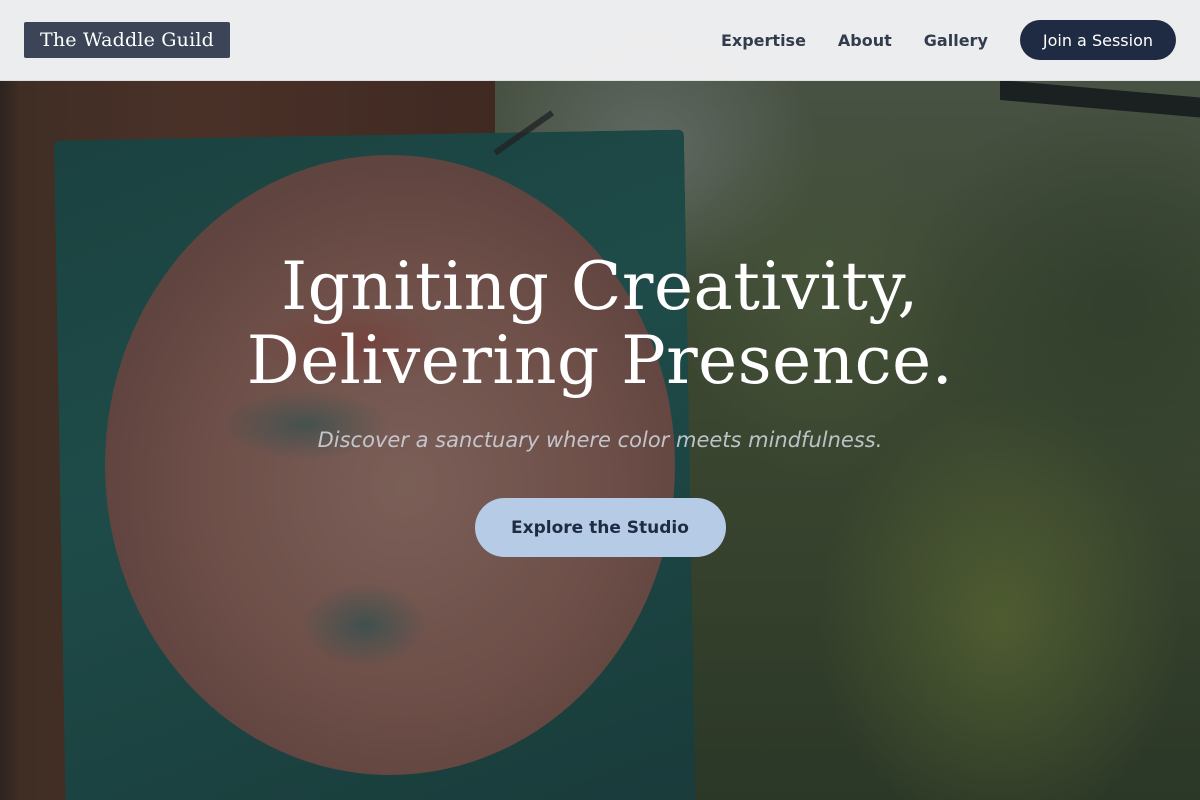 This screenshot has height=800, width=1200. I want to click on nav-link-gallery: Gallery, so click(956, 40).